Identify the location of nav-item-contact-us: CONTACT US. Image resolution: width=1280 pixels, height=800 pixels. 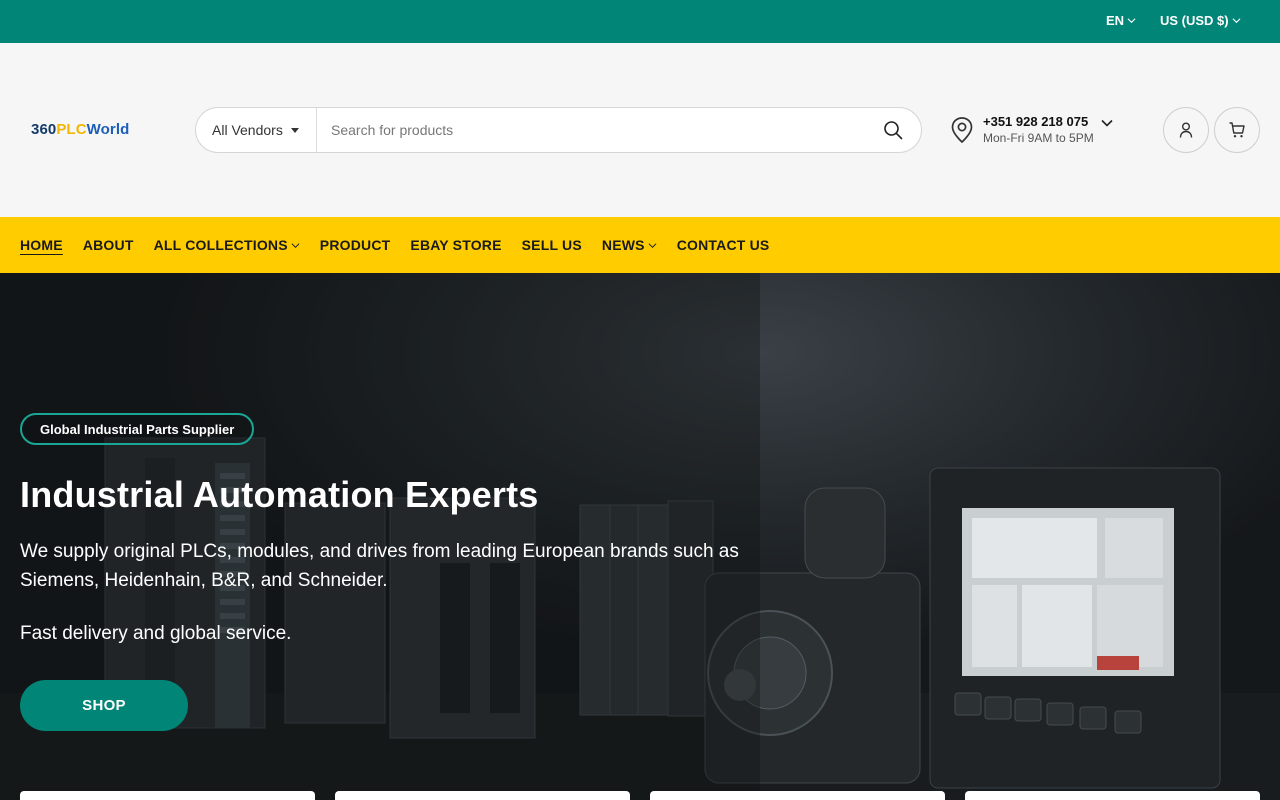
(723, 245).